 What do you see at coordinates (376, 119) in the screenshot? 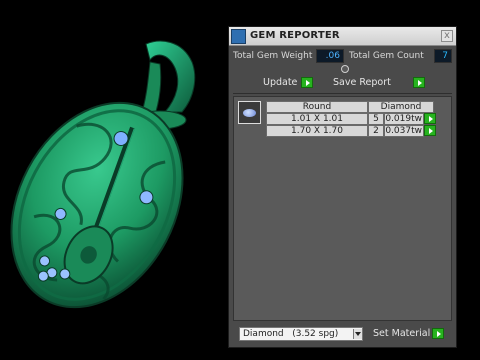
I see `table-row-1-qty: 5` at bounding box center [376, 119].